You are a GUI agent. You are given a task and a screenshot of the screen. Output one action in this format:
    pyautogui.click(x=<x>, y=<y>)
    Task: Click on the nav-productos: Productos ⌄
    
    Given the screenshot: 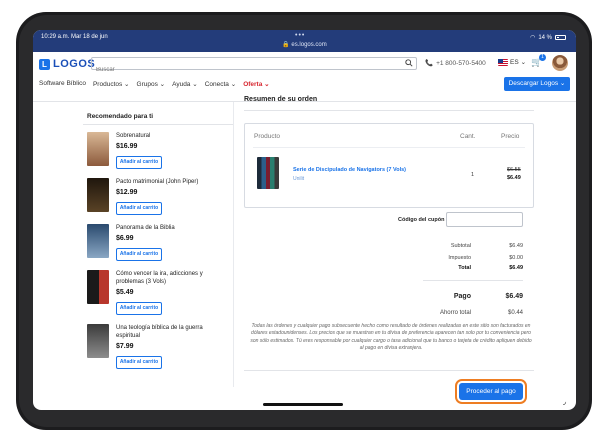 What is the action you would take?
    pyautogui.click(x=111, y=84)
    